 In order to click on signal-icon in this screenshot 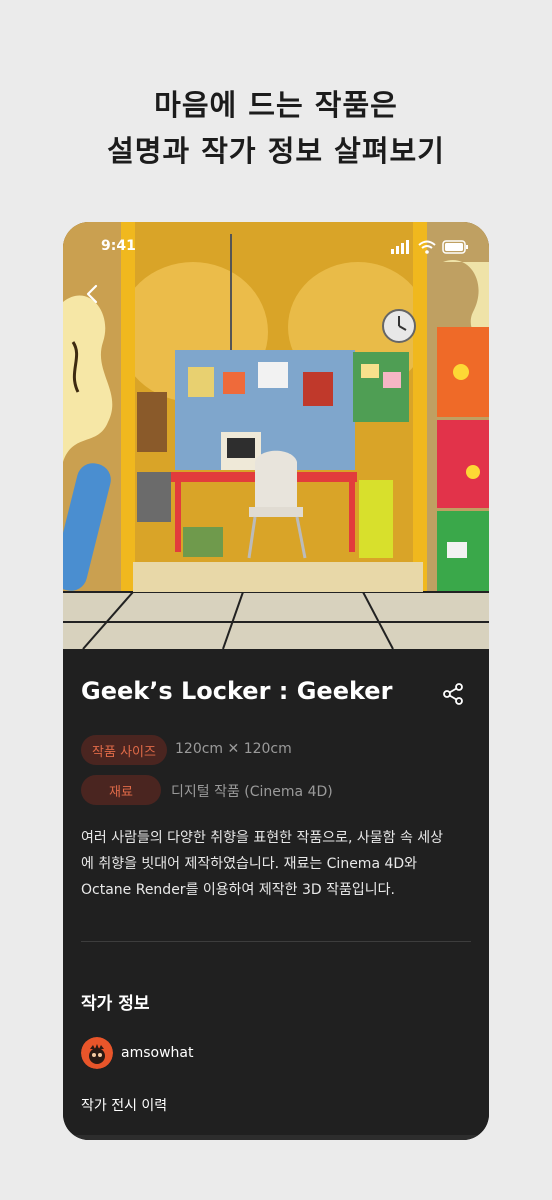, I will do `click(400, 247)`.